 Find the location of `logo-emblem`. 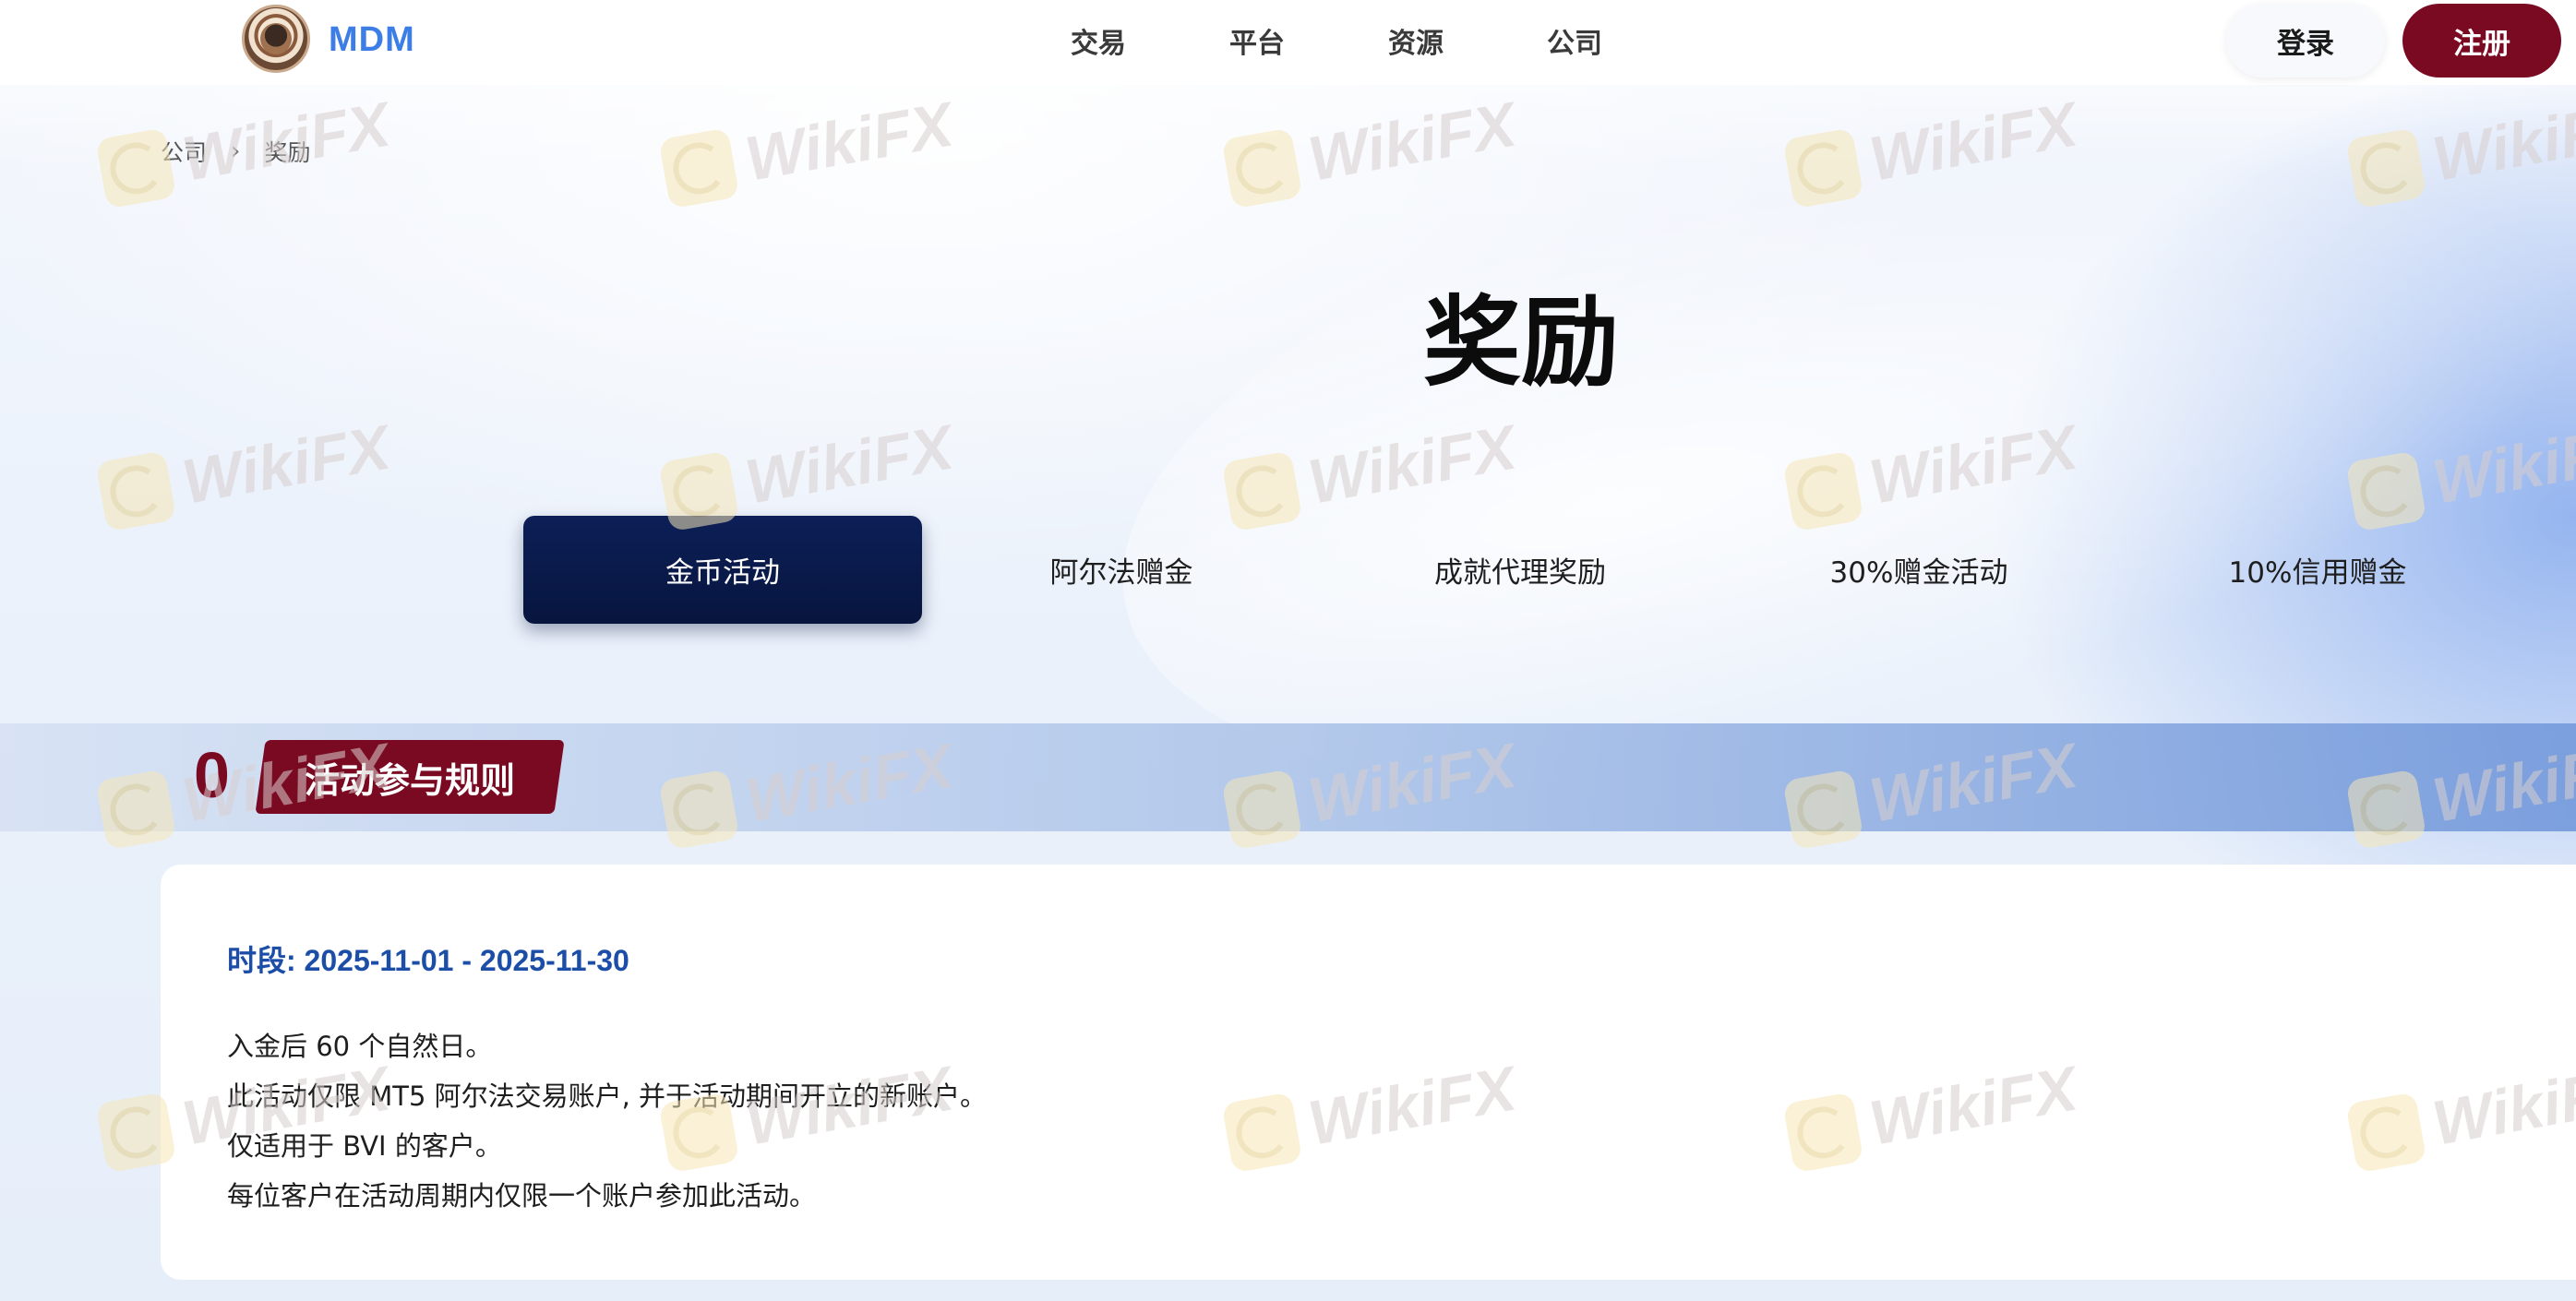

logo-emblem is located at coordinates (276, 39).